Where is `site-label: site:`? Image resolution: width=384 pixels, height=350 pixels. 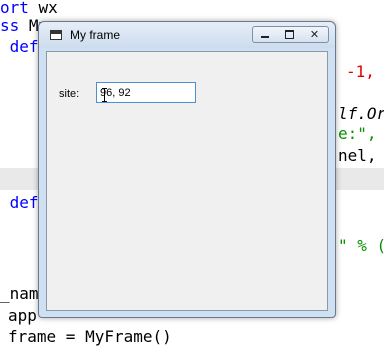 site-label: site: is located at coordinates (69, 94).